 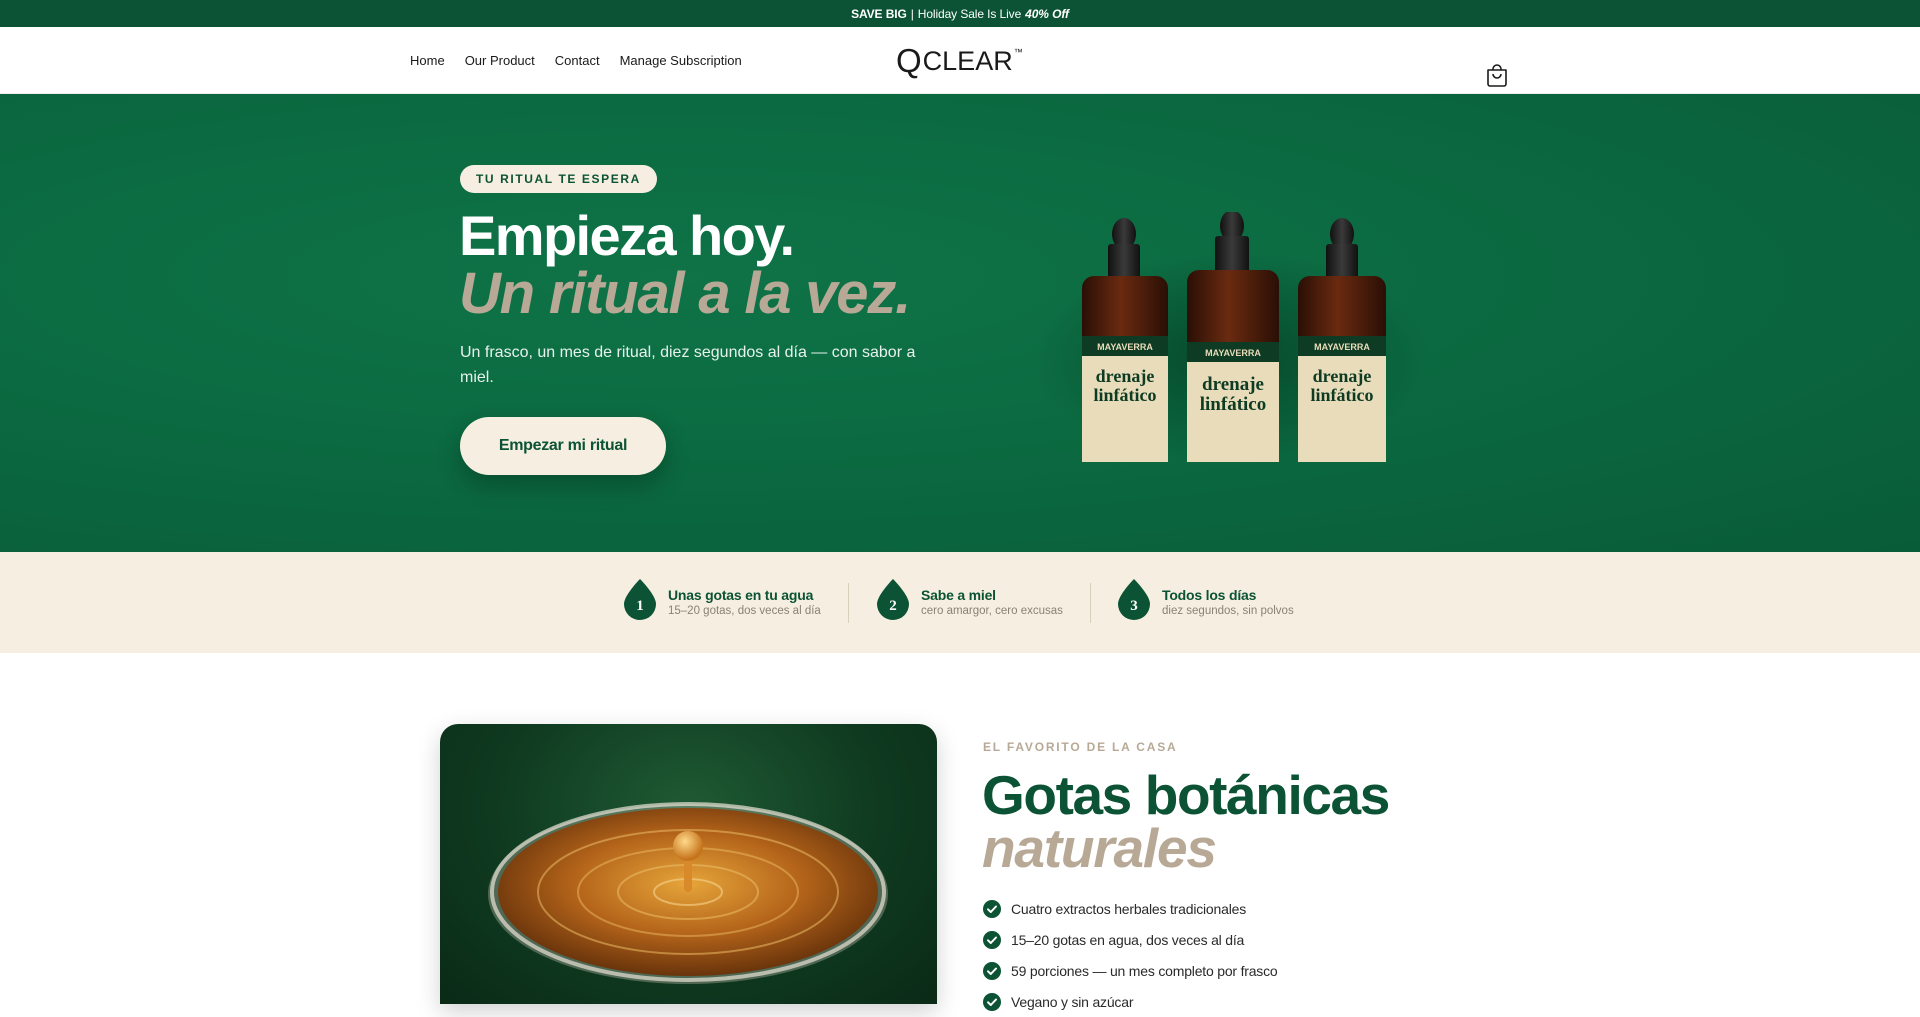 I want to click on step-subtitle: 15–20 gotas, dos veces al día, so click(x=744, y=611).